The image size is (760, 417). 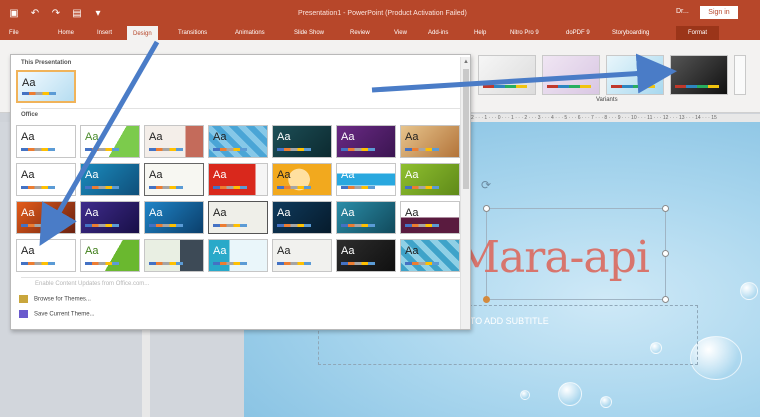 I want to click on quick-access-toolbar: ▣ ↶ ↷ ▤ ▾, so click(x=56, y=14).